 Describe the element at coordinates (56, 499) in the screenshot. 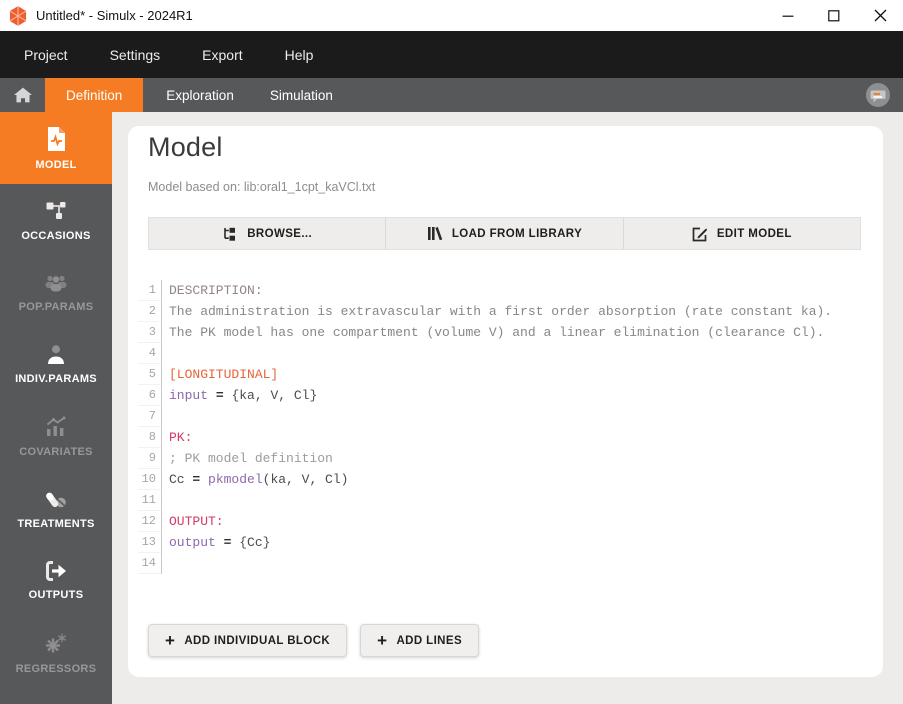

I see `treatments-pills-icon` at that location.